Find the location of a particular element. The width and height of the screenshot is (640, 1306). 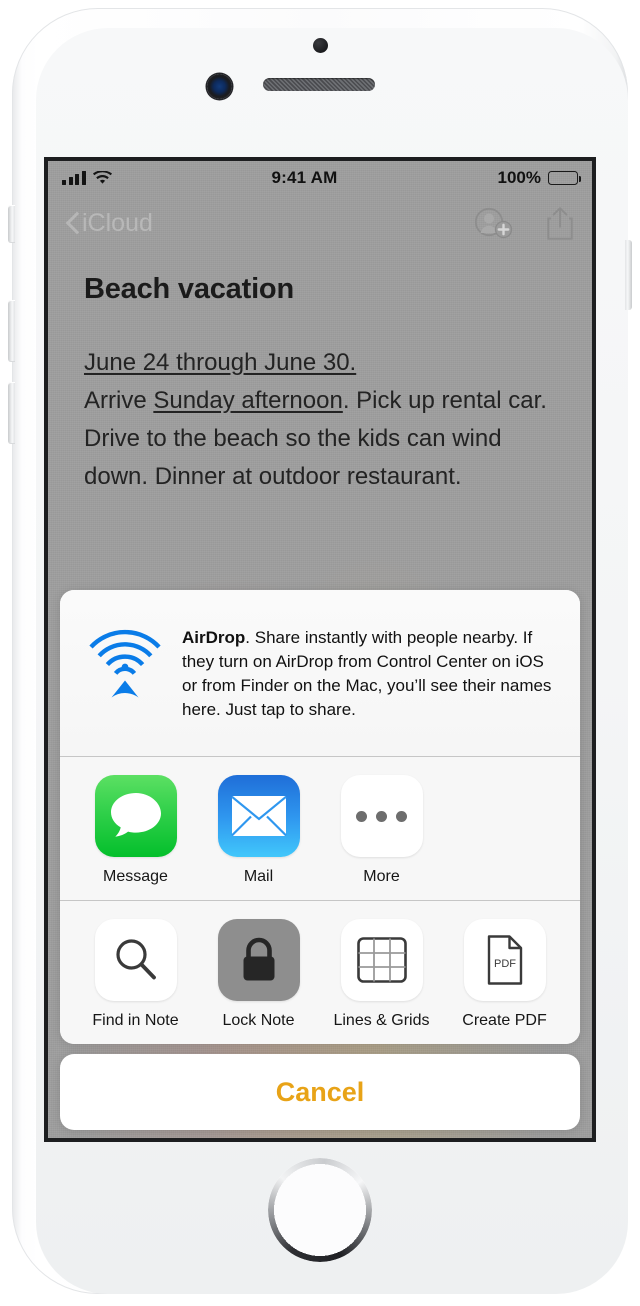

back-to-icloud-button: iCloud is located at coordinates (109, 223).